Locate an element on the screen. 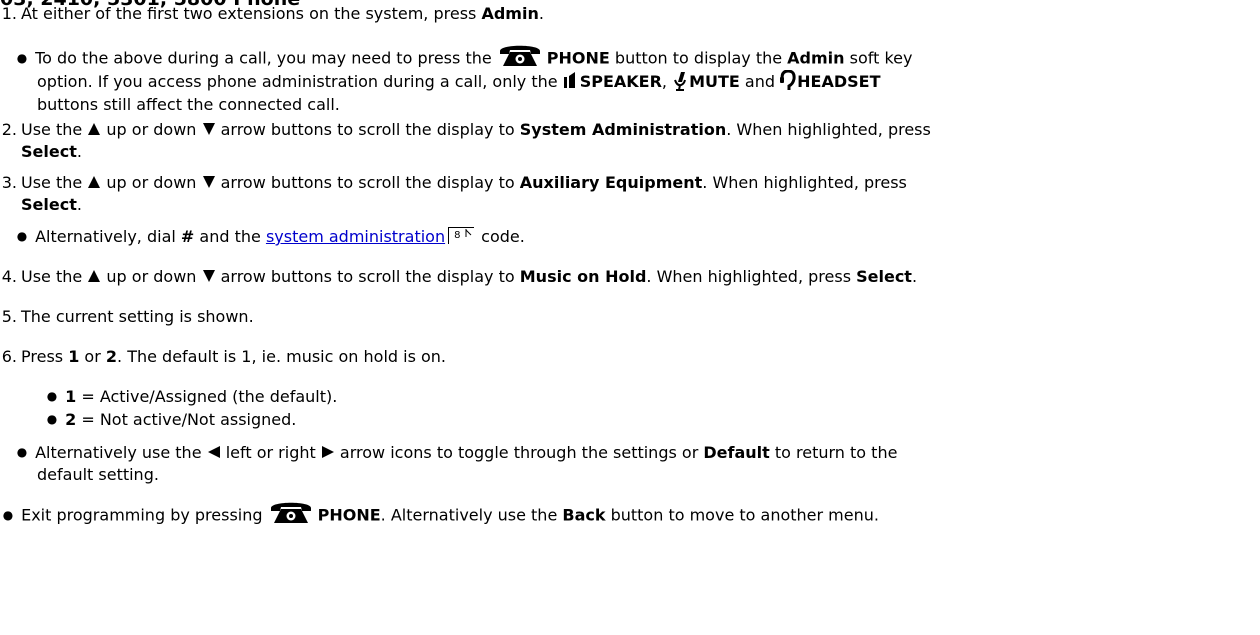 This screenshot has height=635, width=1260. headset-icon is located at coordinates (788, 81).